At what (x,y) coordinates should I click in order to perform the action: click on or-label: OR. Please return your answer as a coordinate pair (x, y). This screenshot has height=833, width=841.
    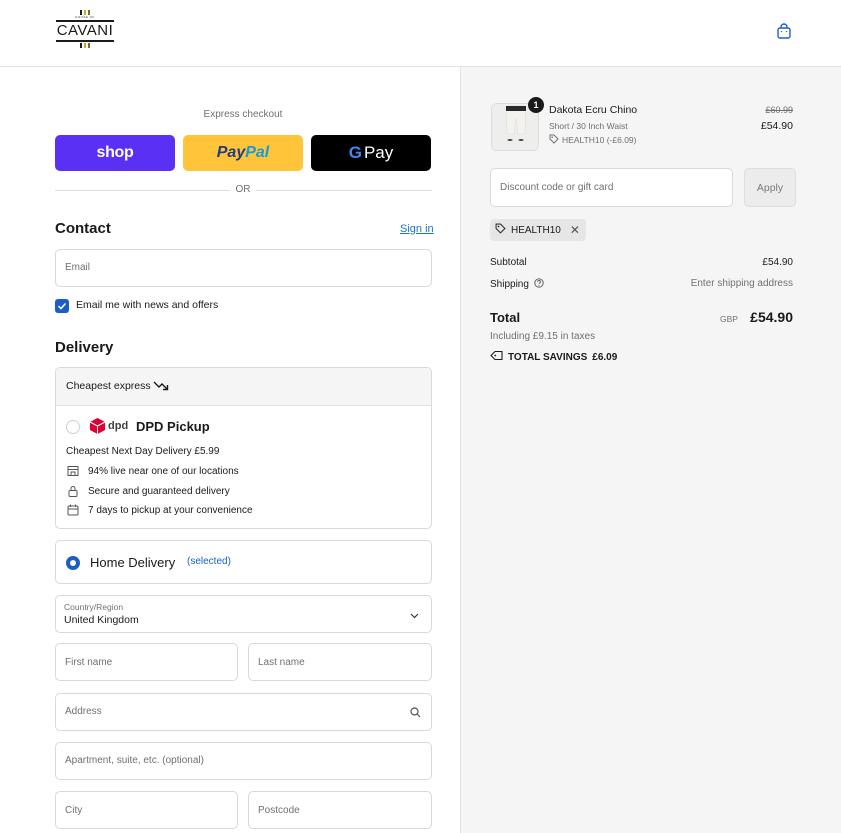
    Looking at the image, I should click on (243, 189).